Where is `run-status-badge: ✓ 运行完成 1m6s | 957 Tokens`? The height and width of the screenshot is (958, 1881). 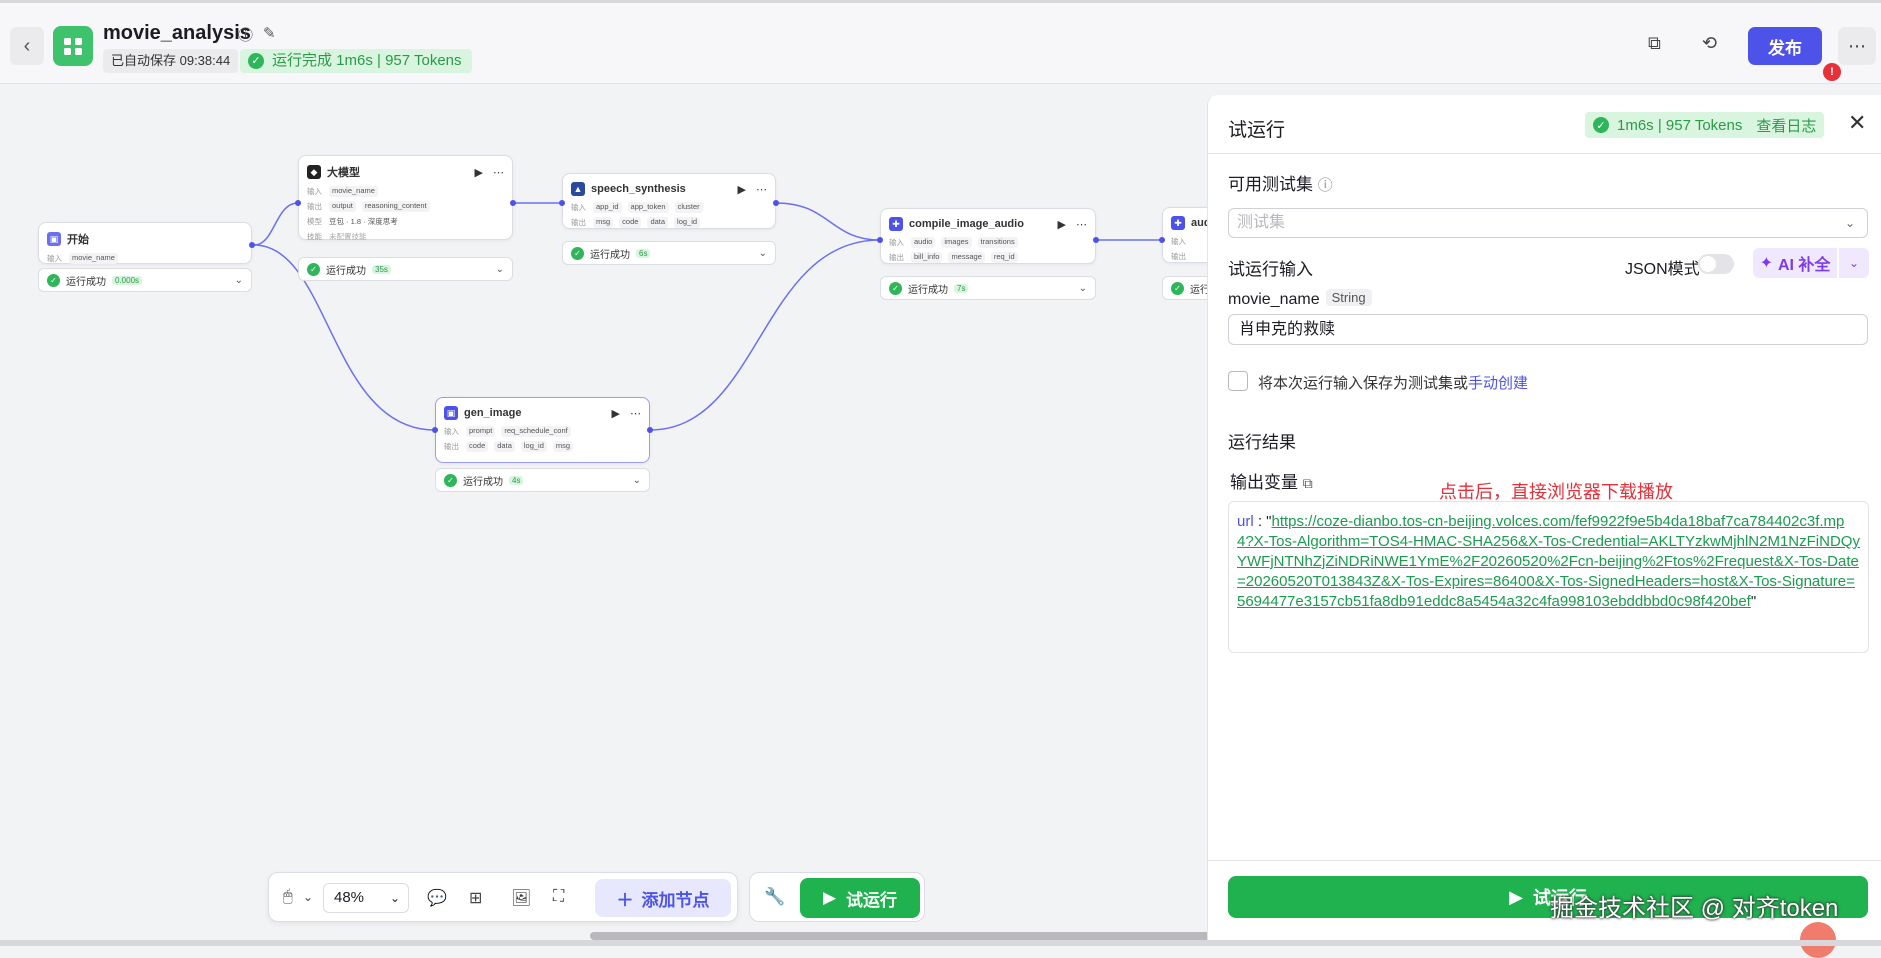 run-status-badge: ✓ 运行完成 1m6s | 957 Tokens is located at coordinates (356, 61).